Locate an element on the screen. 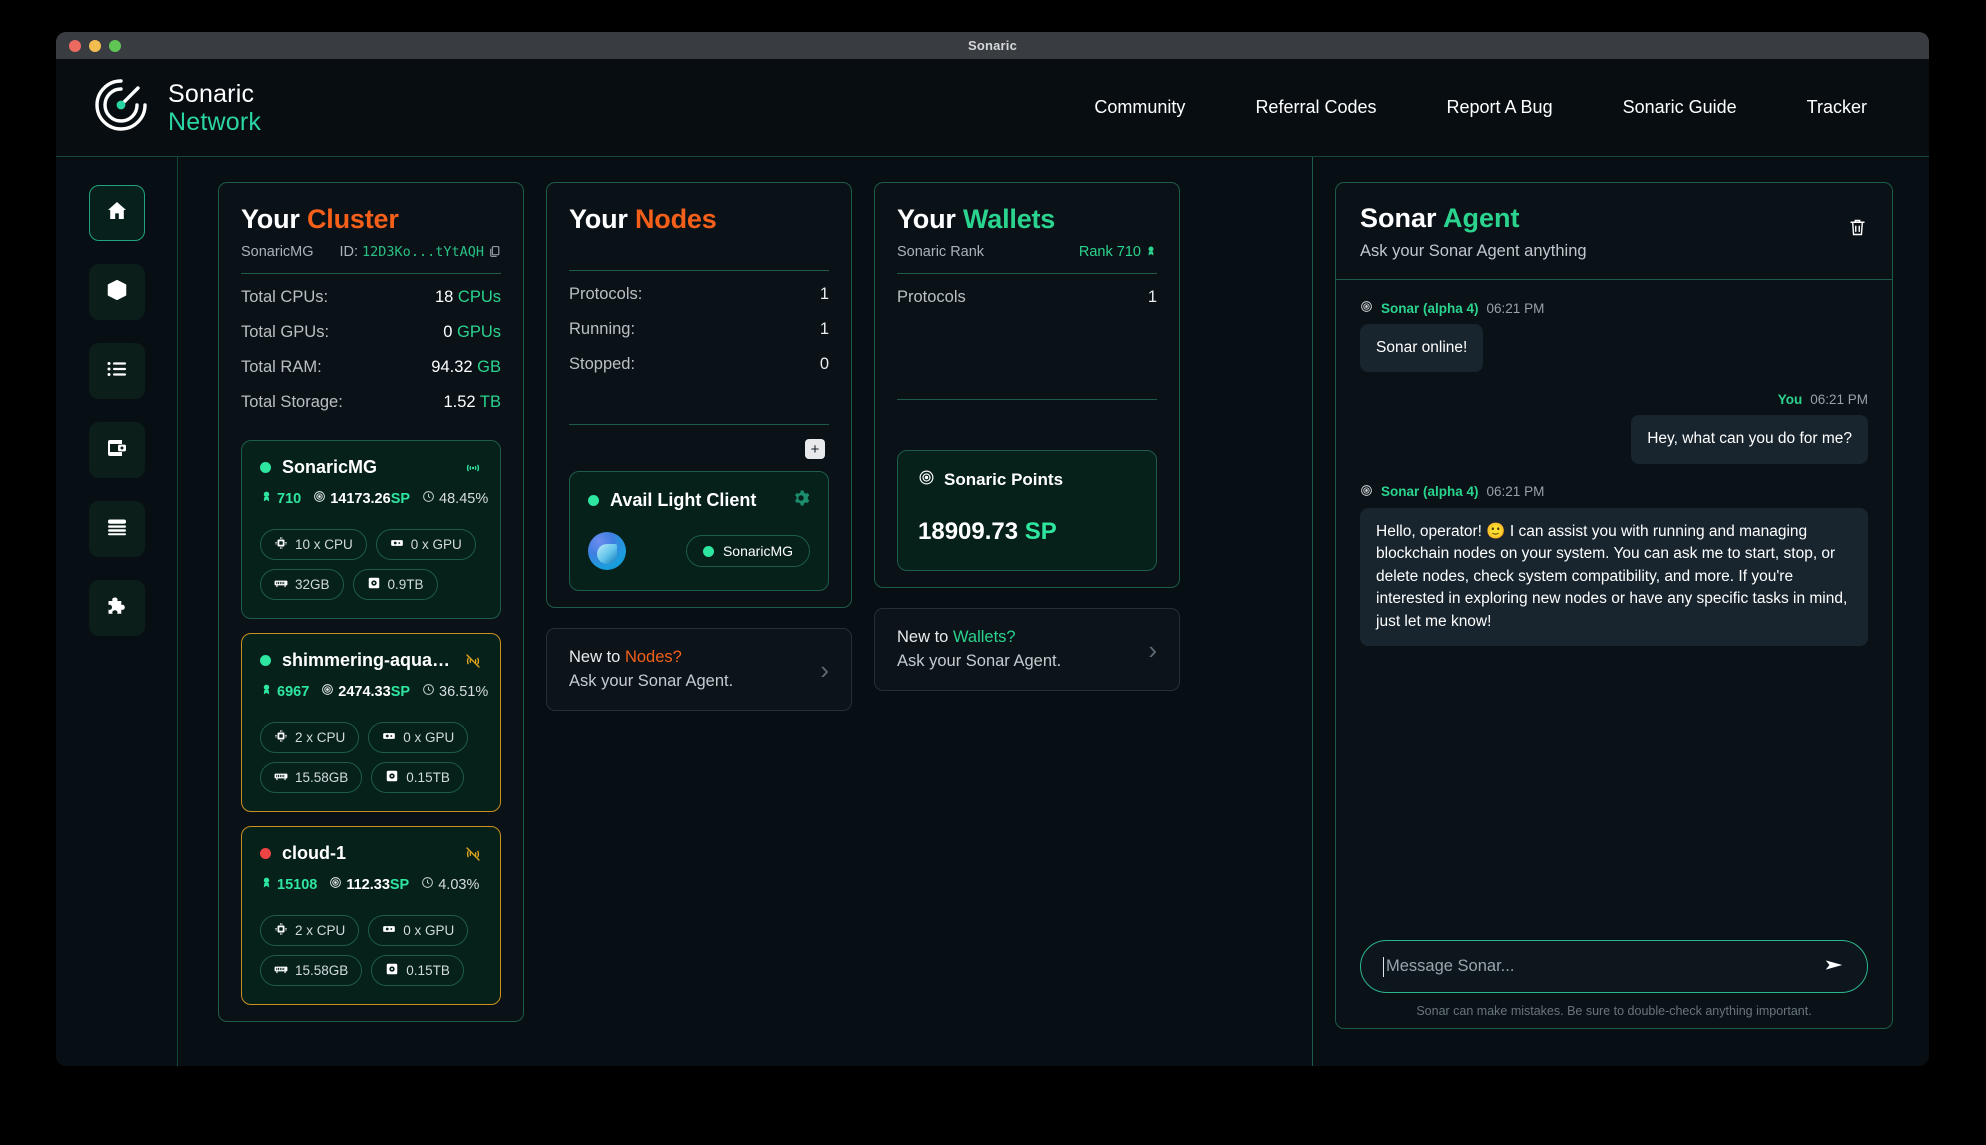  trash-icon is located at coordinates (1857, 230).